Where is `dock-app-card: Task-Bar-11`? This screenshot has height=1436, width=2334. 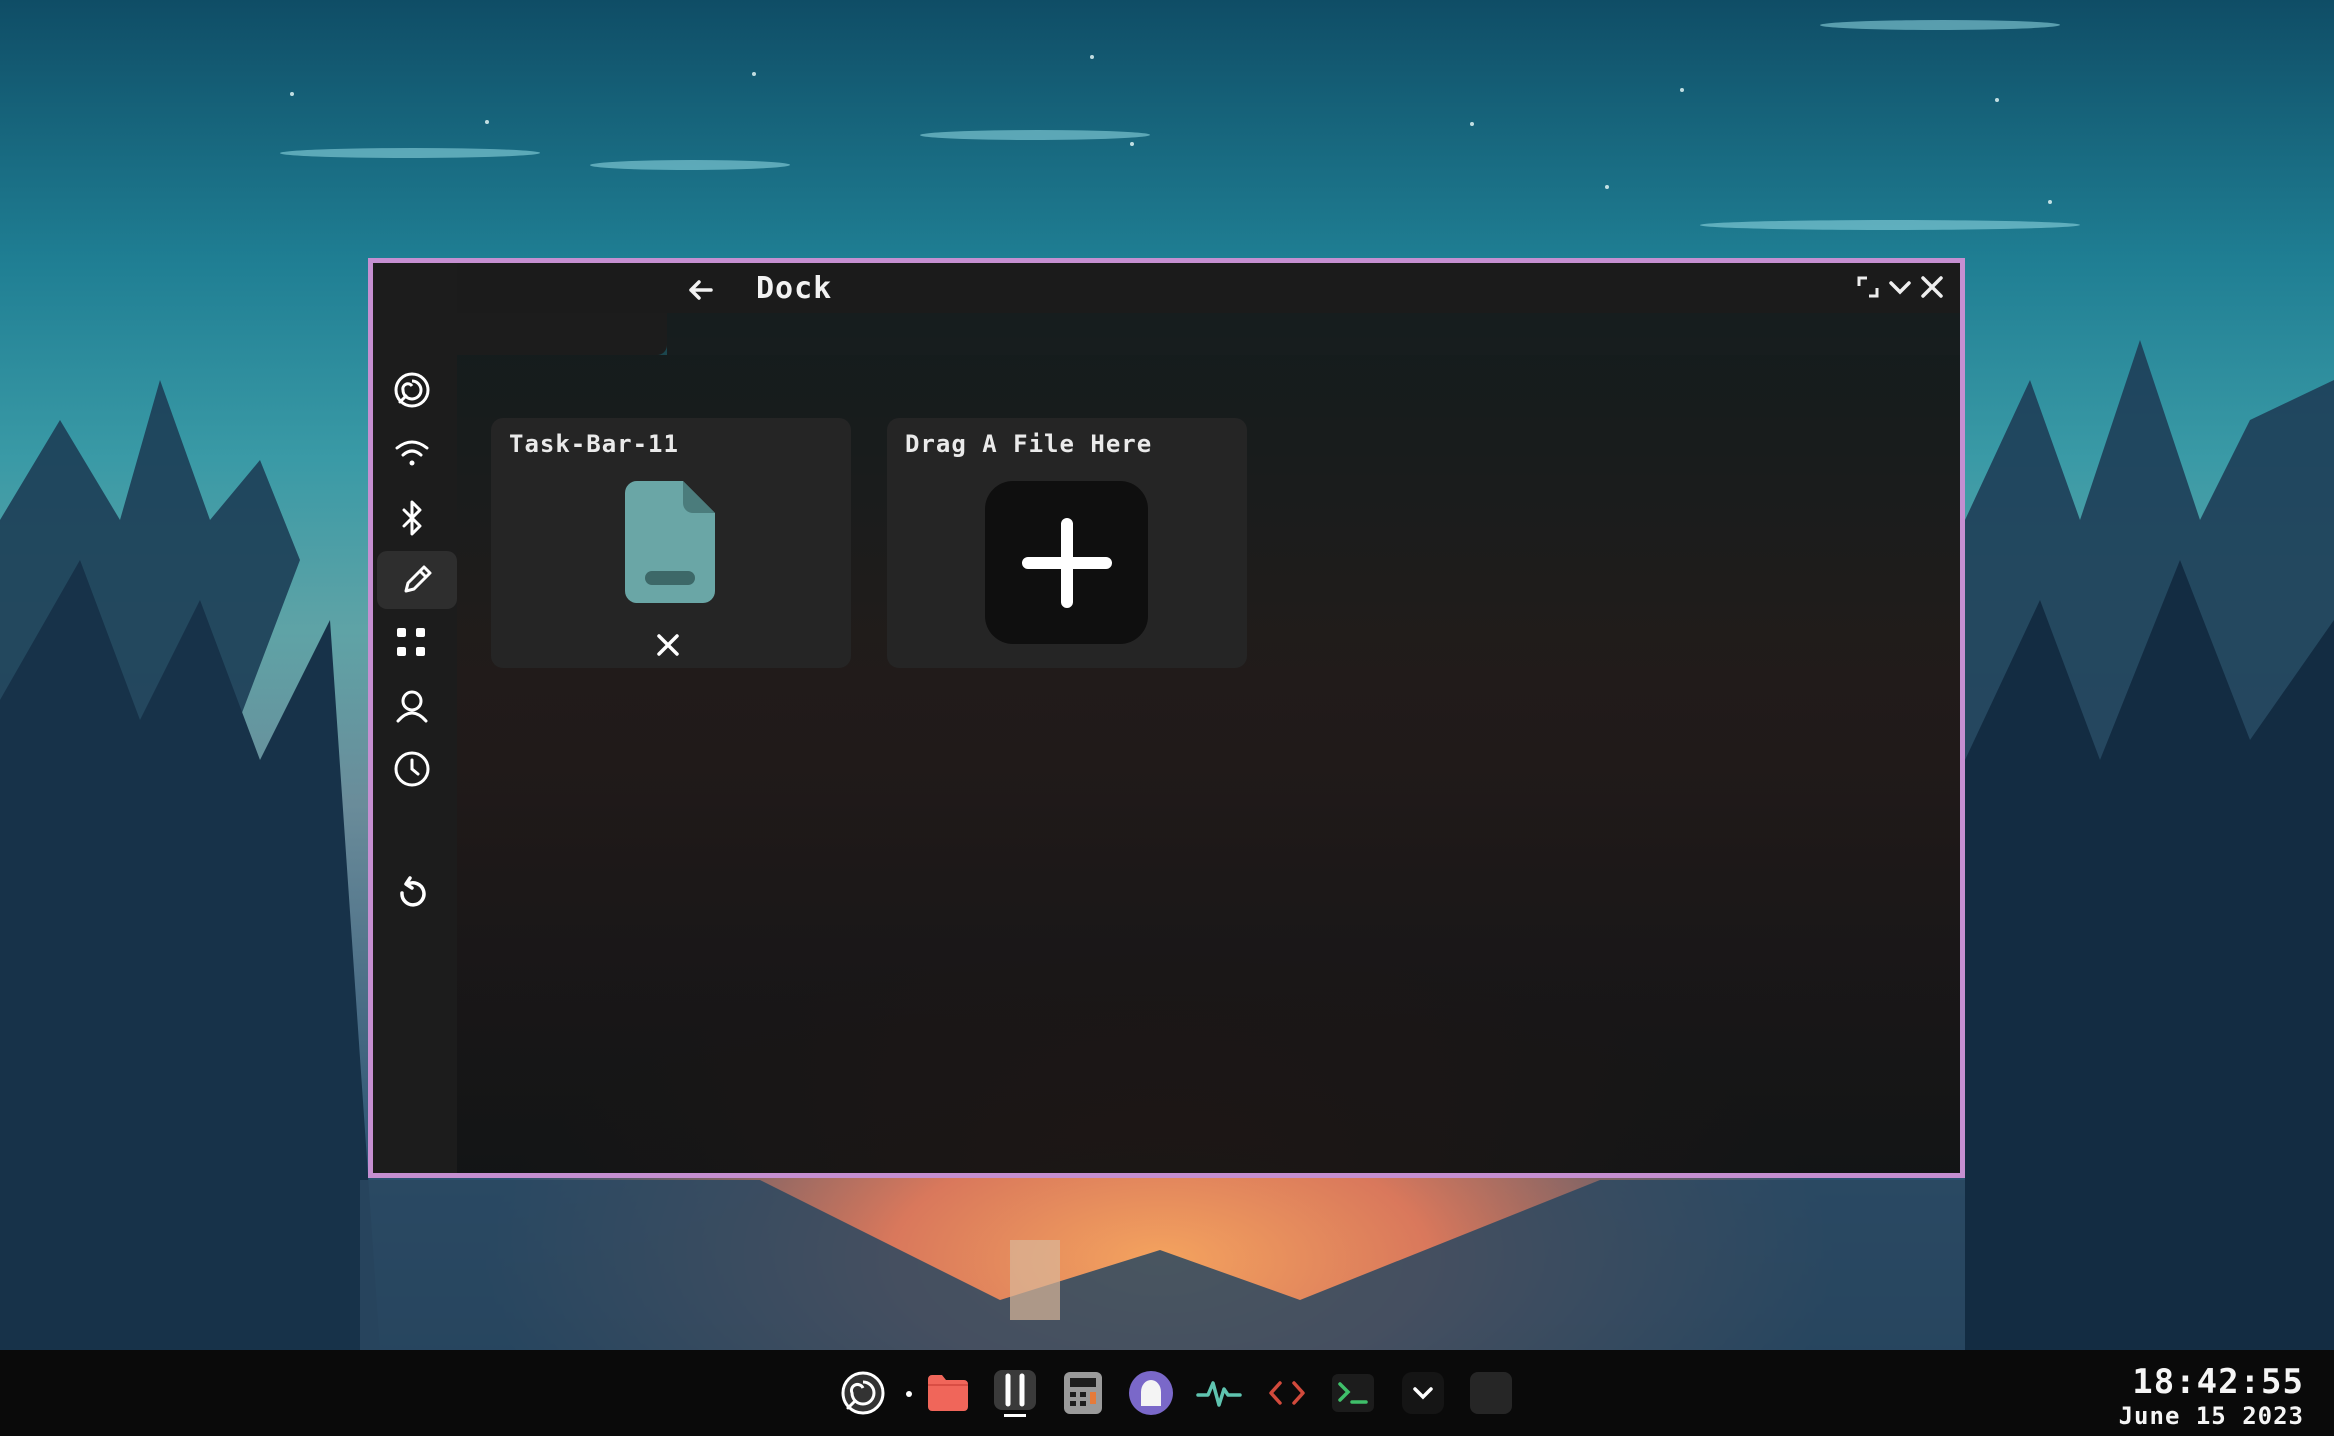 dock-app-card: Task-Bar-11 is located at coordinates (671, 543).